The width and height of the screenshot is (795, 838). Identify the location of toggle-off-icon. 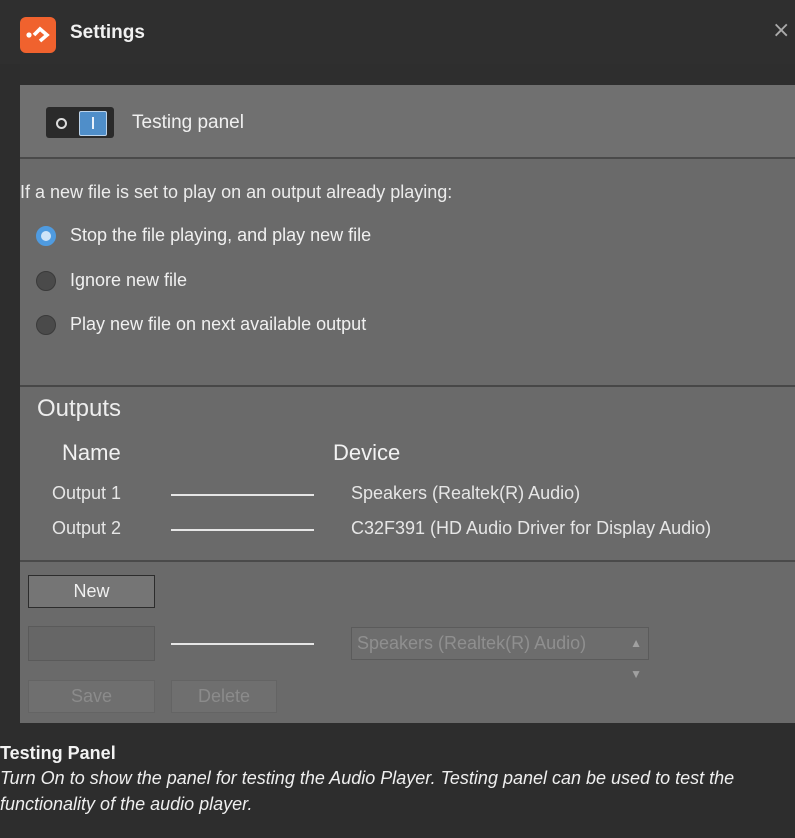
(61, 123).